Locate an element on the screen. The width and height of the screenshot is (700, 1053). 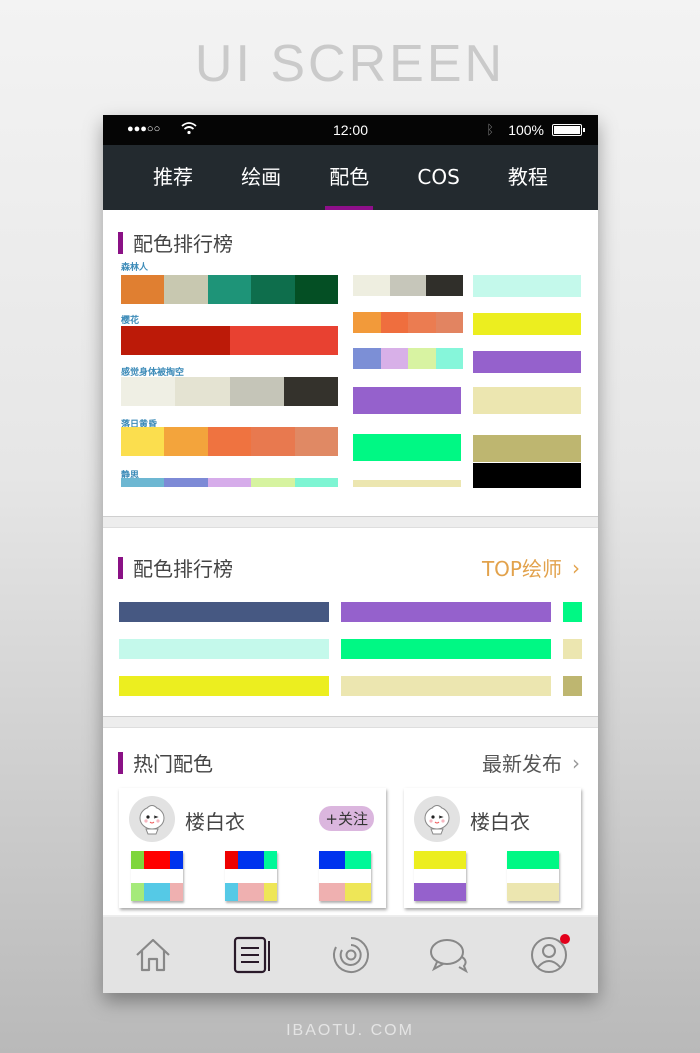
nav-profile is located at coordinates (549, 955).